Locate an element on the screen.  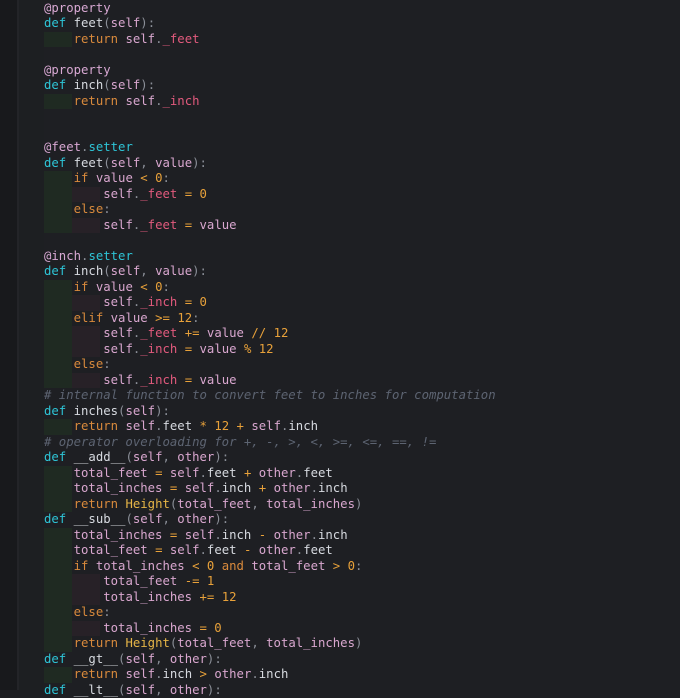
code-line: total_feet = self.feet - other.feet is located at coordinates (188, 551).